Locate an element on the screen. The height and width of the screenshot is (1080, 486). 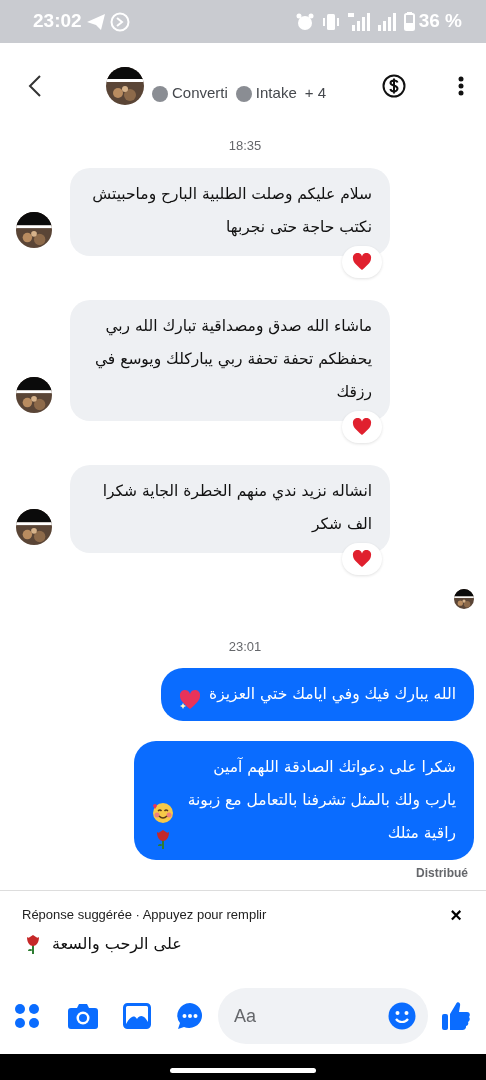
sparkling-heart-icon is located at coordinates (190, 700).